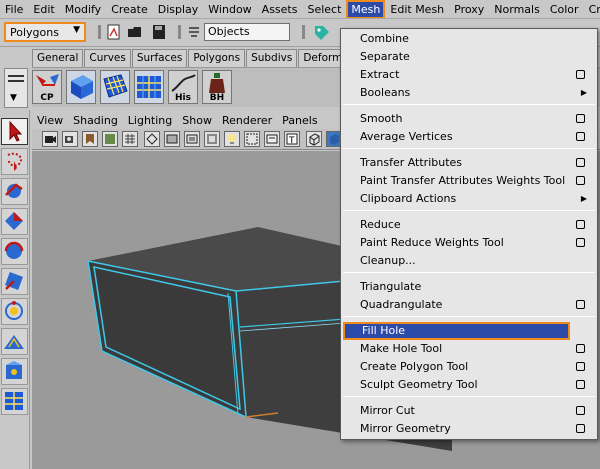 The height and width of the screenshot is (469, 600). I want to click on panel-menu-panels: Panels, so click(299, 120).